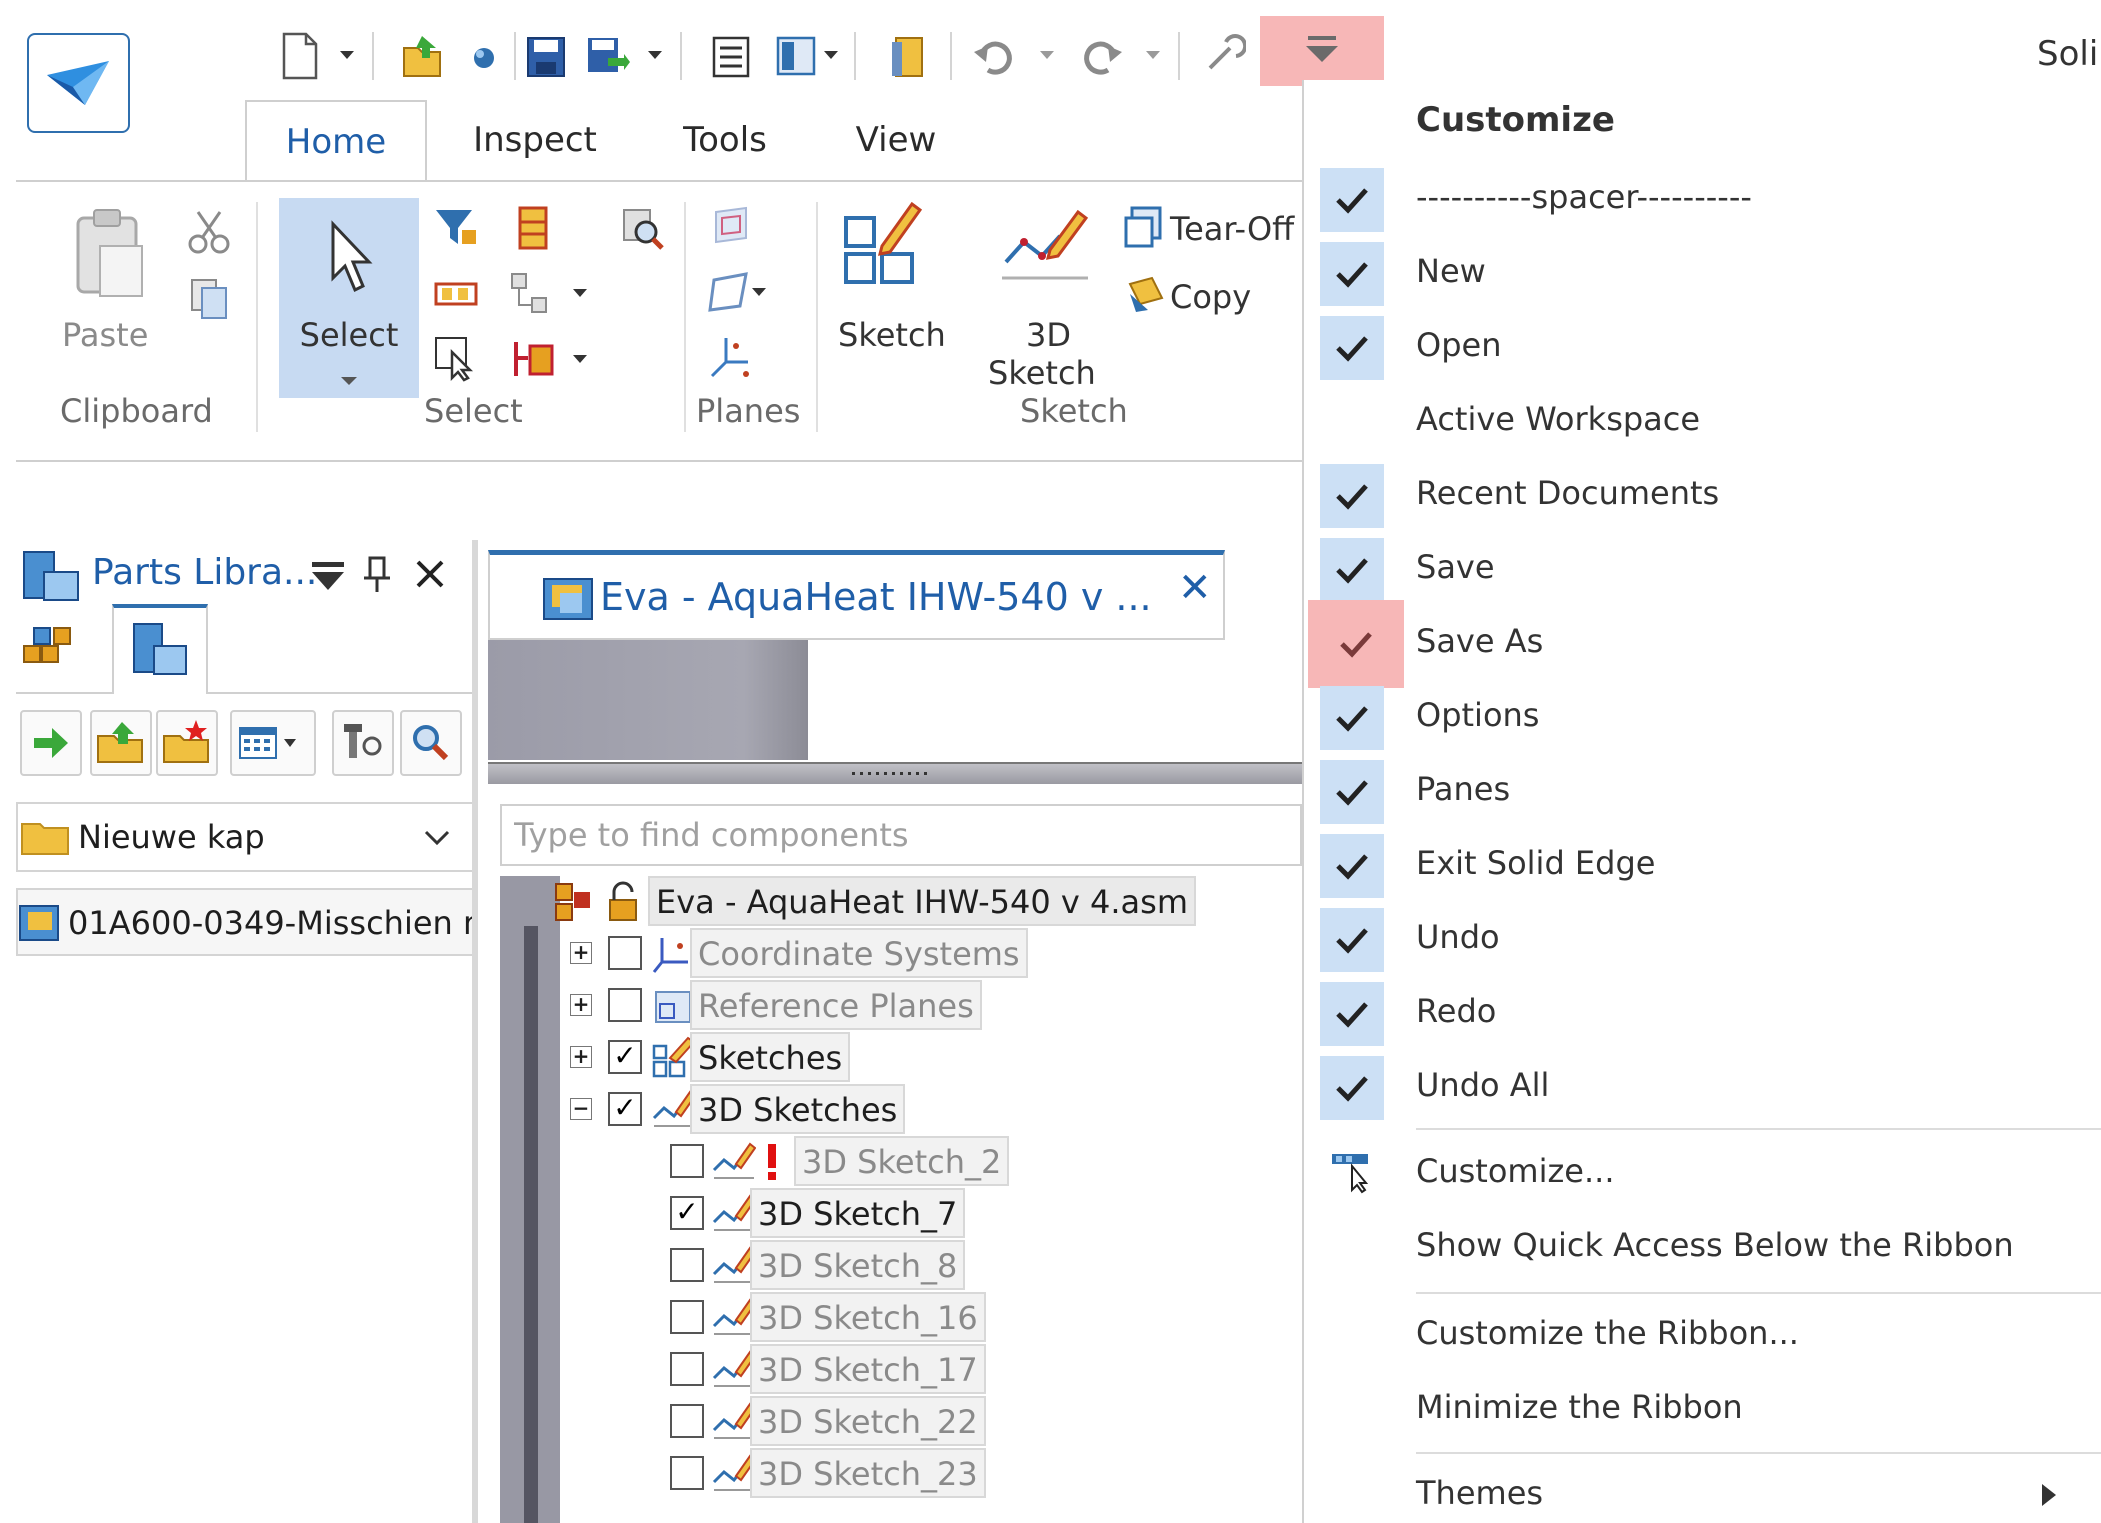  Describe the element at coordinates (925, 1110) in the screenshot. I see `tree-row: − ✓ 3D Sketches` at that location.